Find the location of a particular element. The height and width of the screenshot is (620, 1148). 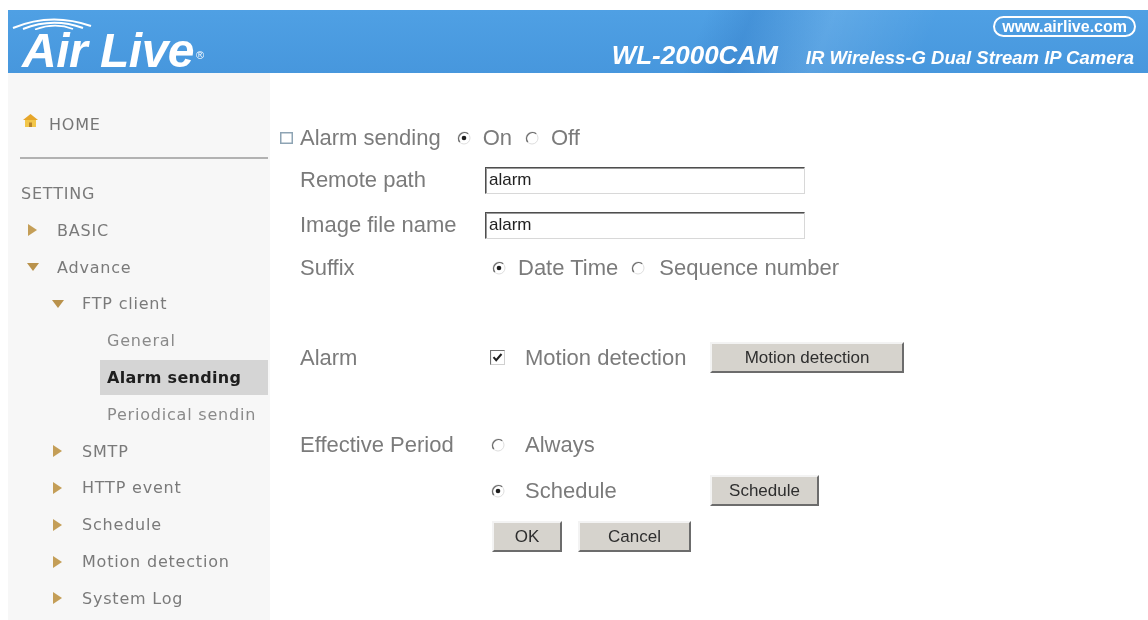

motion-detection-button: Motion detection is located at coordinates (807, 357).